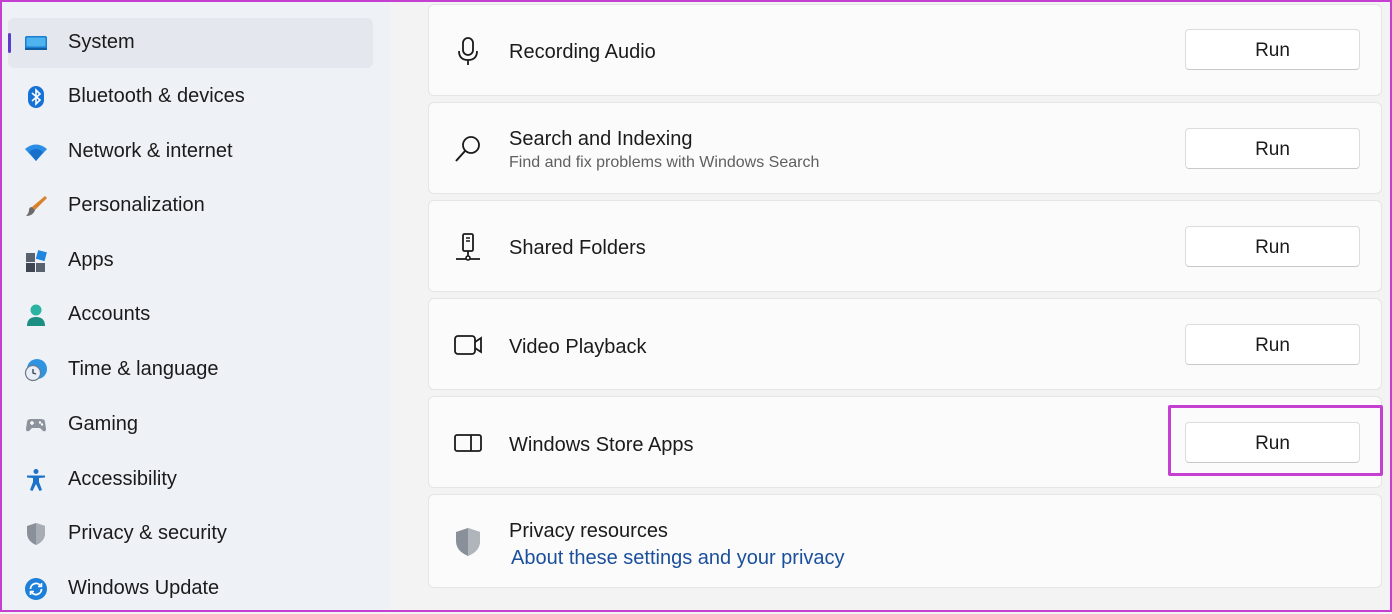  I want to click on sidebar-item-gaming: Gaming, so click(190, 425).